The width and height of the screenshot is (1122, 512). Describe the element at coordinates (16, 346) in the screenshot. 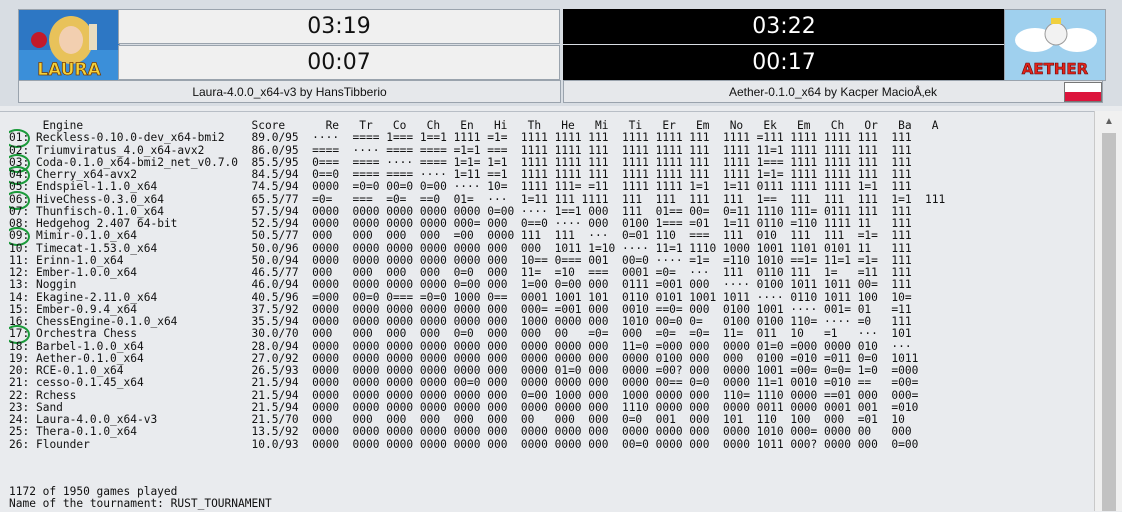

I see `rank-number: 18` at that location.